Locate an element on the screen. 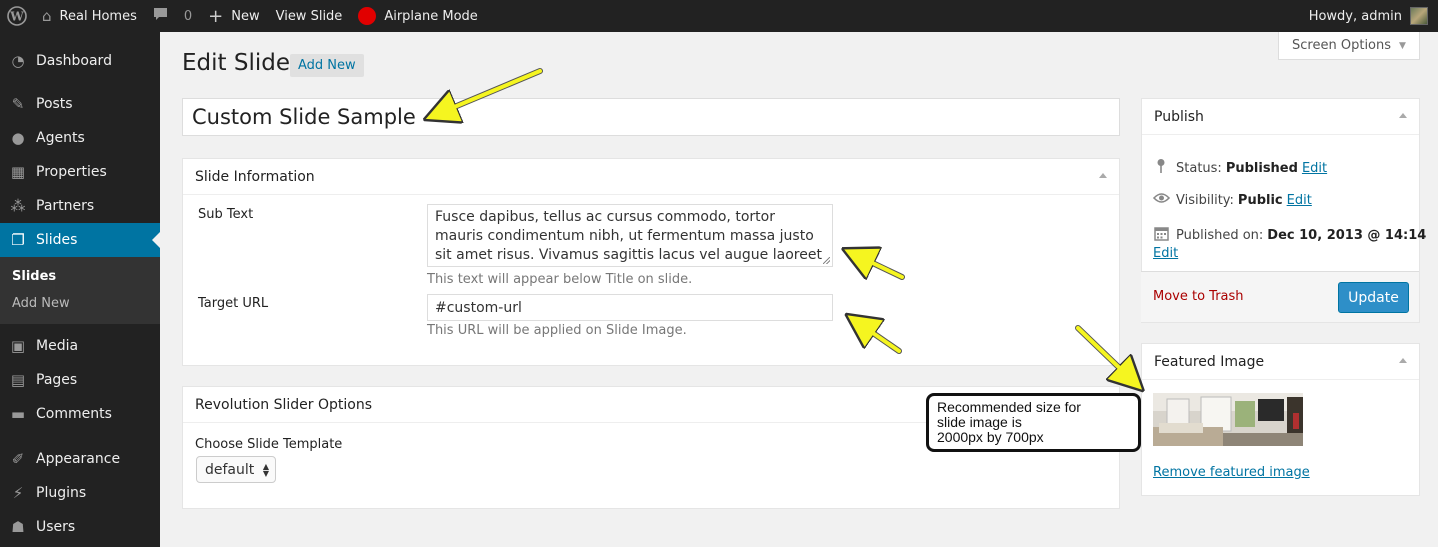  subtext-arrow-icon is located at coordinates (881, 268).